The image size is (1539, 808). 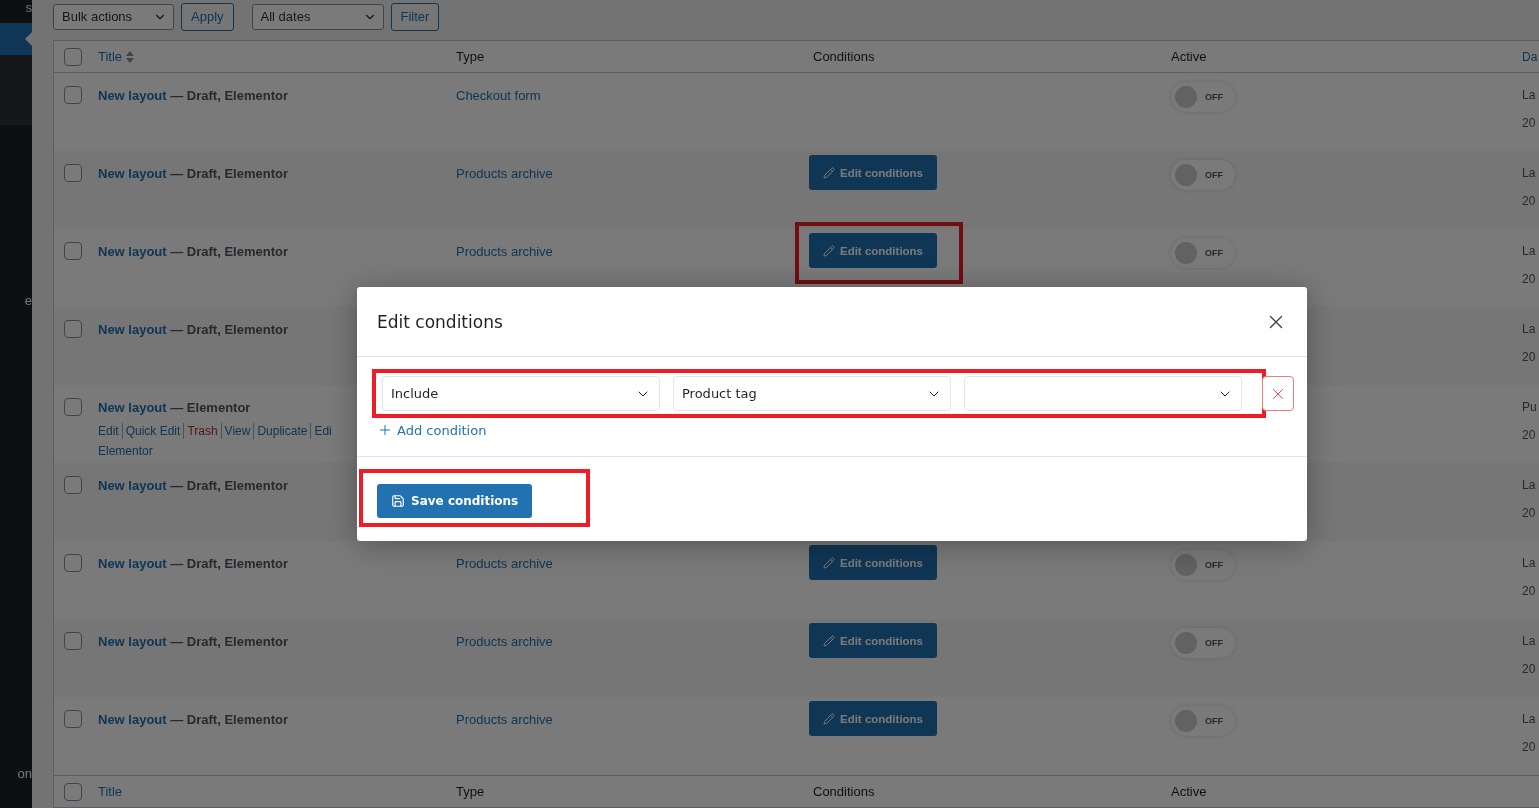 What do you see at coordinates (1189, 791) in the screenshot?
I see `column-header: Active` at bounding box center [1189, 791].